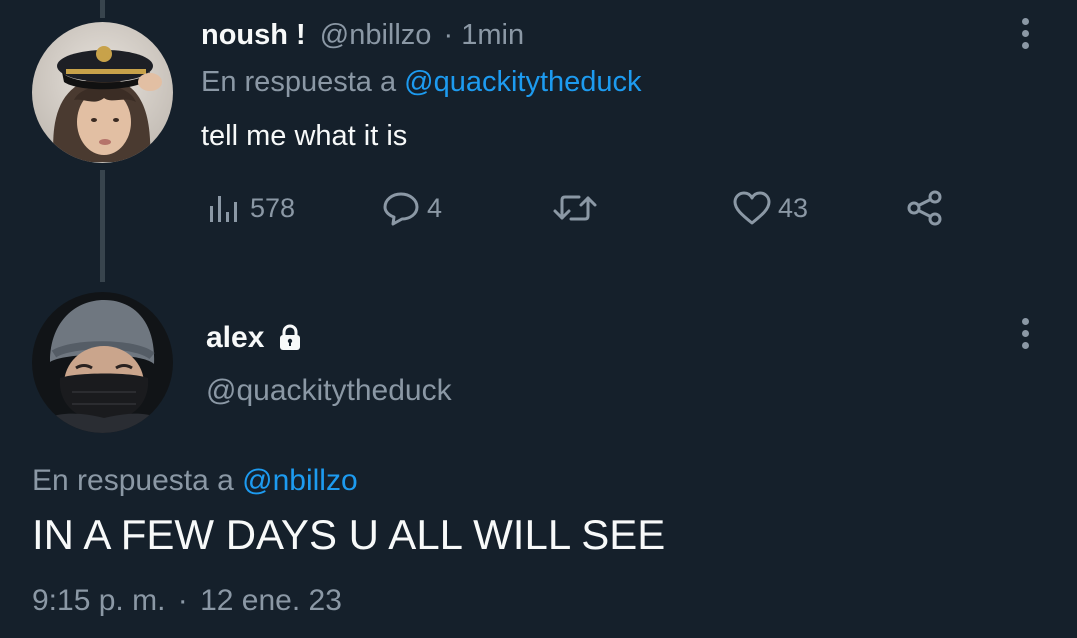 The height and width of the screenshot is (638, 1077). I want to click on share-icon, so click(924, 208).